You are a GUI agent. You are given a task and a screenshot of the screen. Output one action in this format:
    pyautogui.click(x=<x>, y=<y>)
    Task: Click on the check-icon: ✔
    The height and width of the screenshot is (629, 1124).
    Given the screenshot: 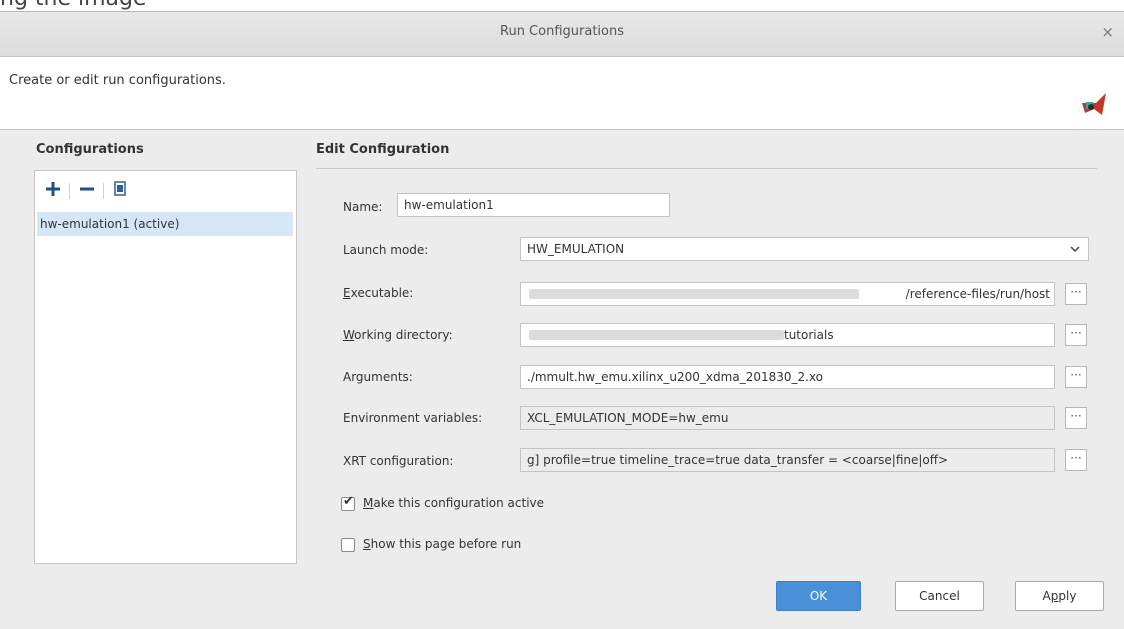 What is the action you would take?
    pyautogui.click(x=348, y=501)
    